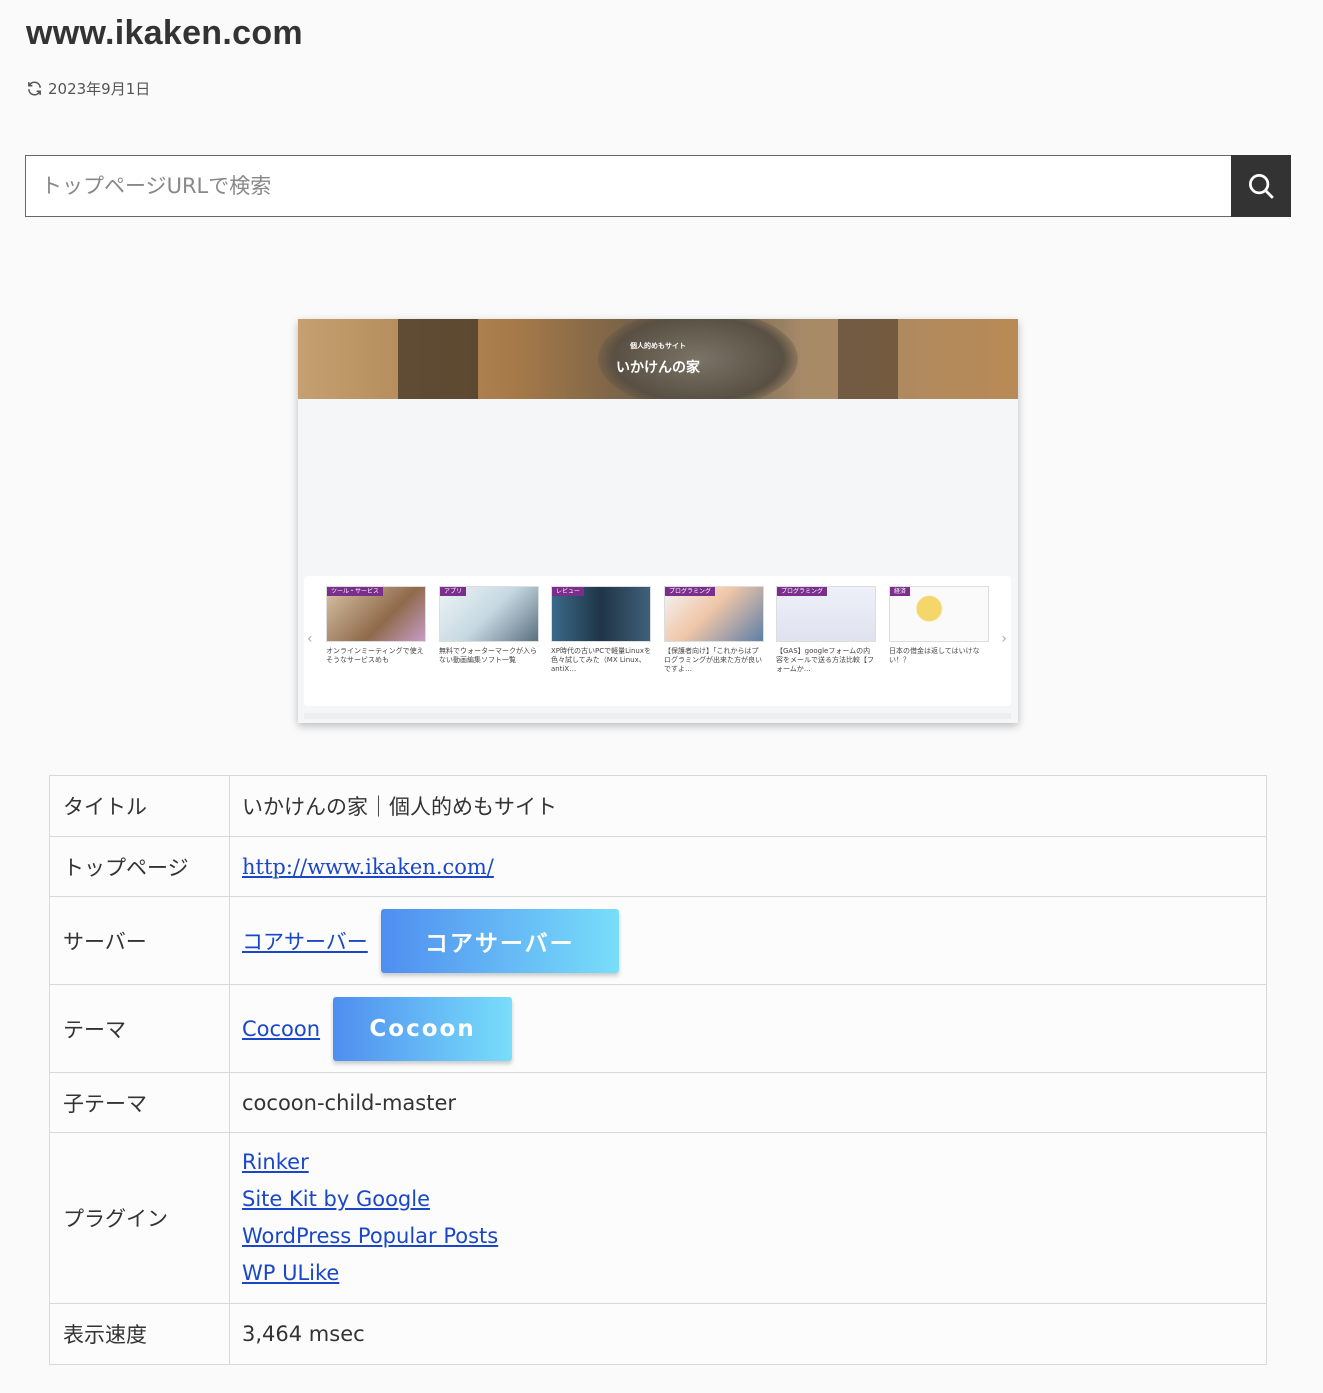  I want to click on search-button, so click(1261, 186).